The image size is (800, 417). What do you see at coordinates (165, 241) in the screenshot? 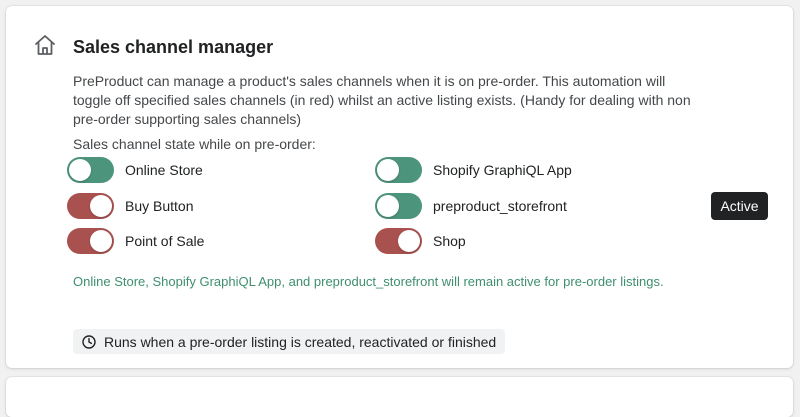
I see `channel-label: Point of Sale` at bounding box center [165, 241].